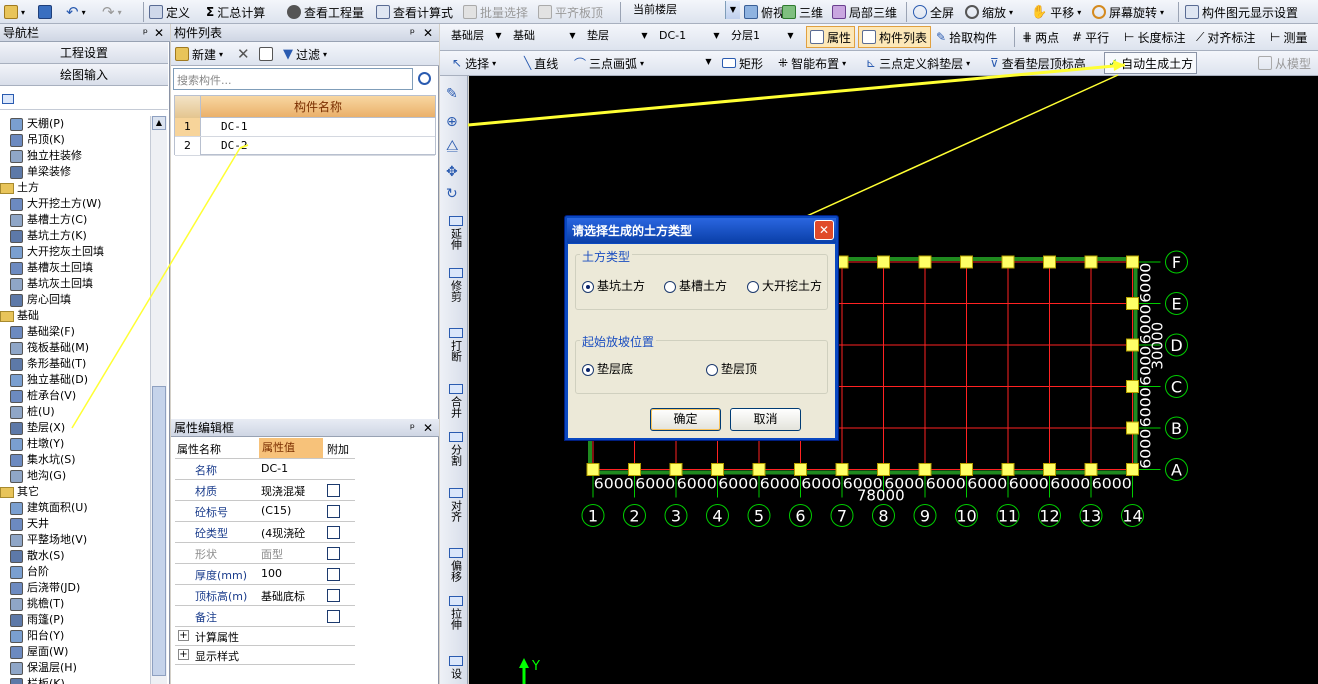 This screenshot has height=684, width=1318. I want to click on nav-item: 筏板基础(M), so click(49, 348).